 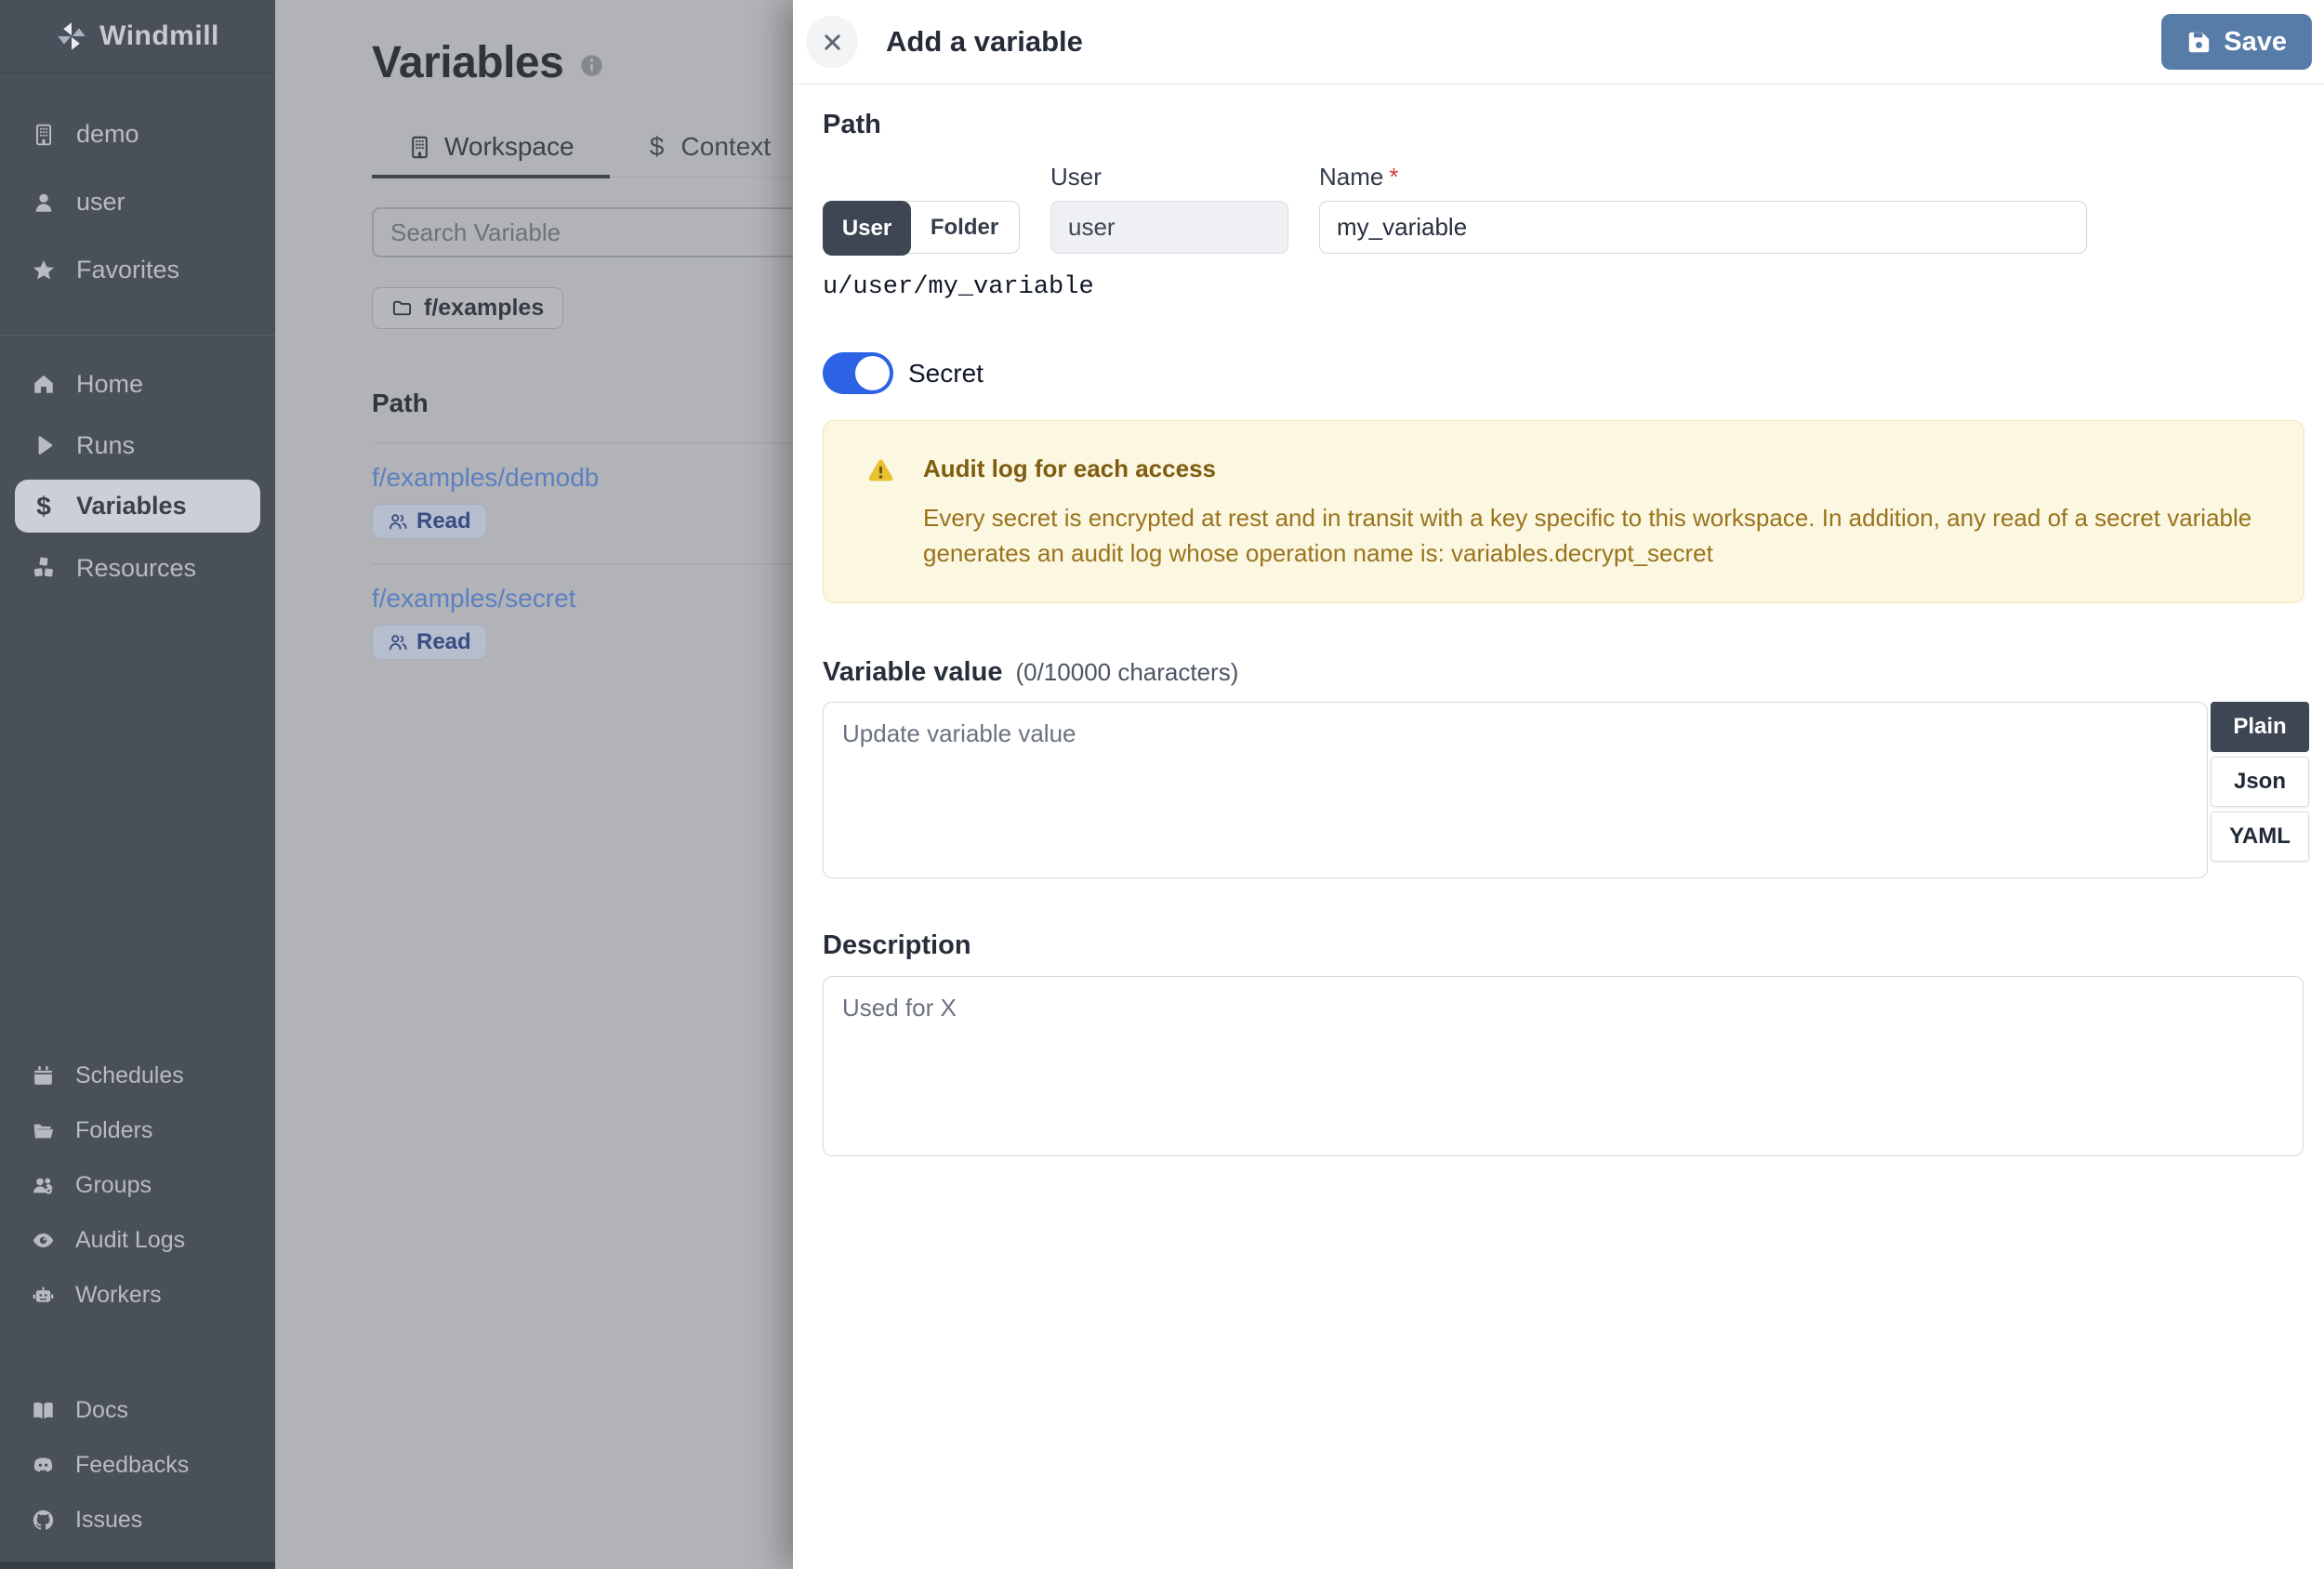 I want to click on segment-folder: Folder, so click(x=964, y=227).